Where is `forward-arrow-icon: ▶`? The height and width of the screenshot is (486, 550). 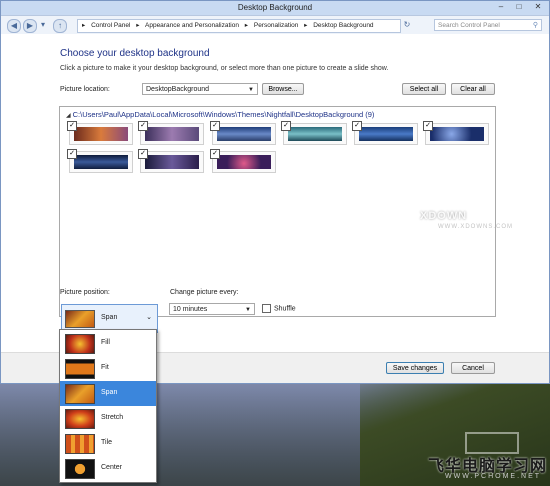
forward-arrow-icon: ▶ is located at coordinates (30, 26).